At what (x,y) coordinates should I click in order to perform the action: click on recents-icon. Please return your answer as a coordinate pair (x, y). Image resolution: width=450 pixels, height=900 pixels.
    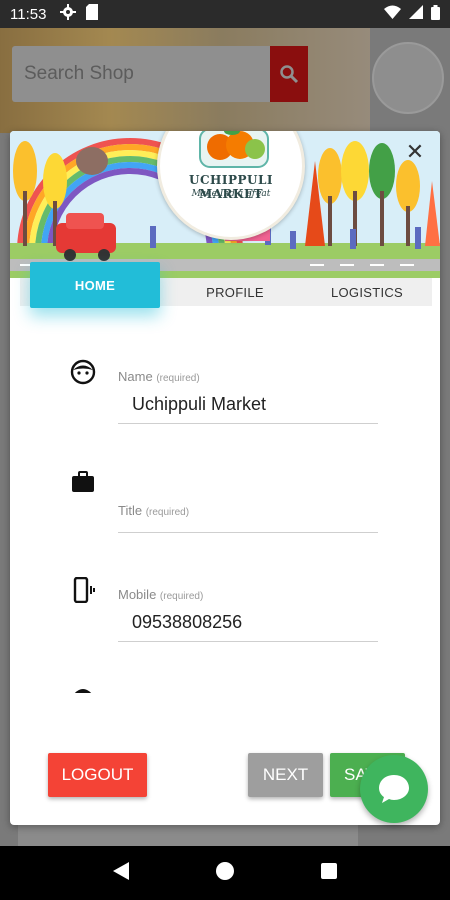
    Looking at the image, I should click on (329, 873).